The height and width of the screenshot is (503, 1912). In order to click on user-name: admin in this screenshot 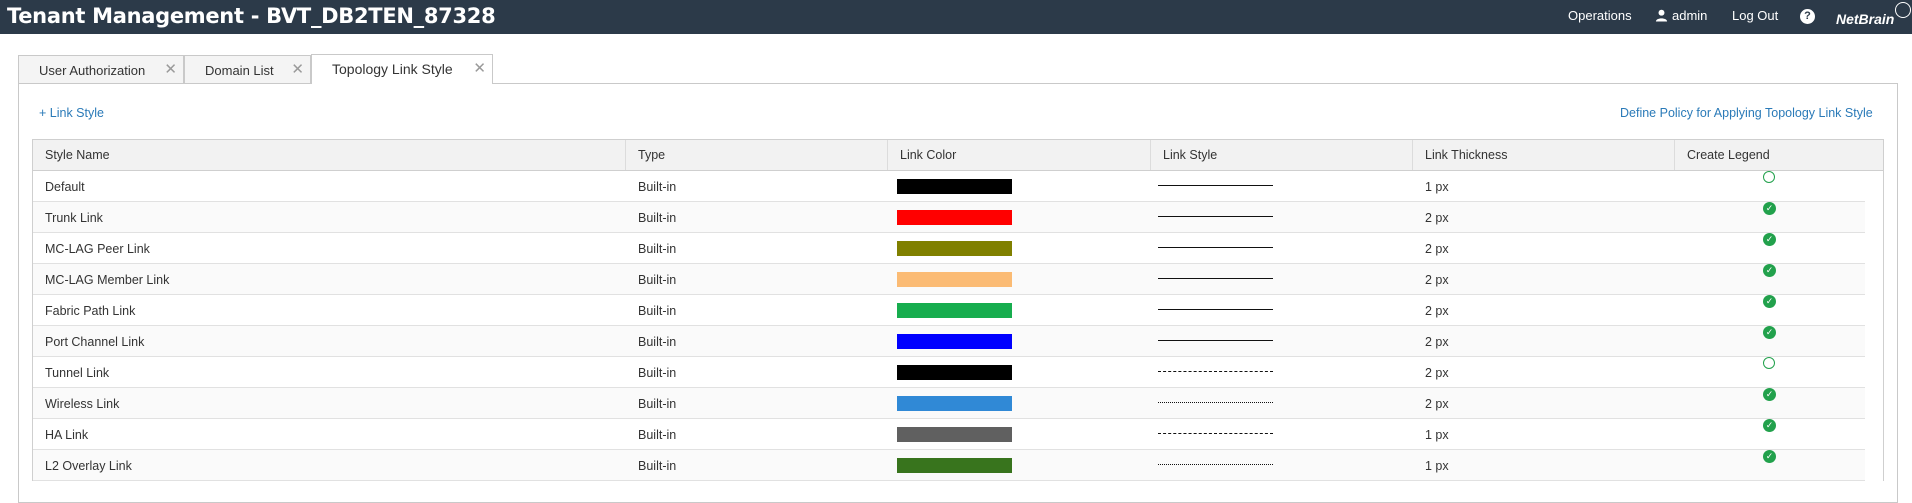, I will do `click(1690, 15)`.